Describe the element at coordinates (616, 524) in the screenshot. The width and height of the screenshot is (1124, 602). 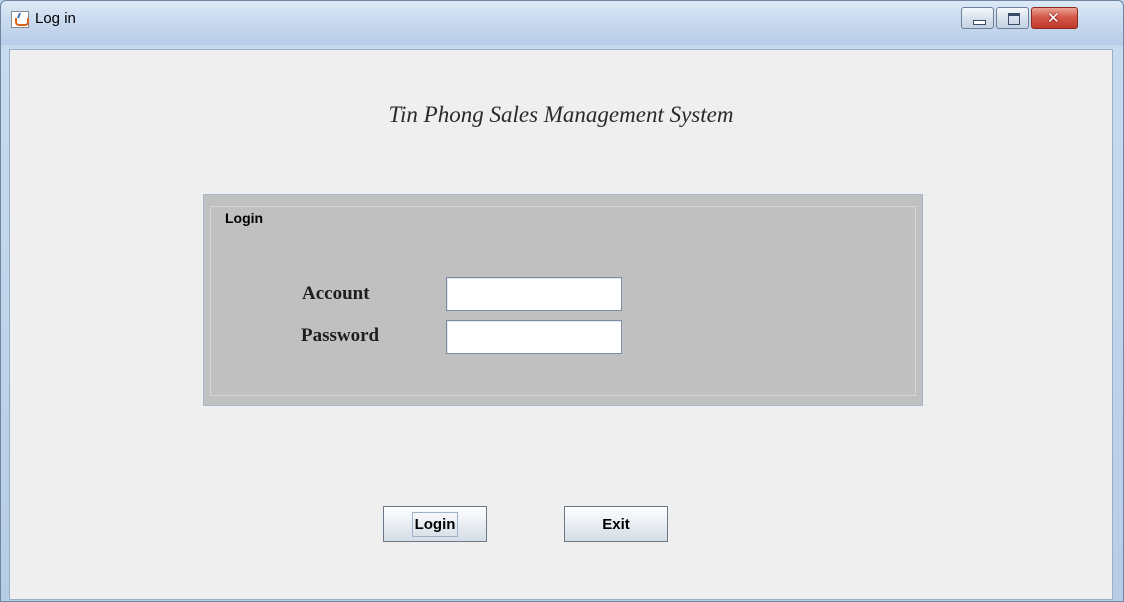
I see `exit-button: Exit` at that location.